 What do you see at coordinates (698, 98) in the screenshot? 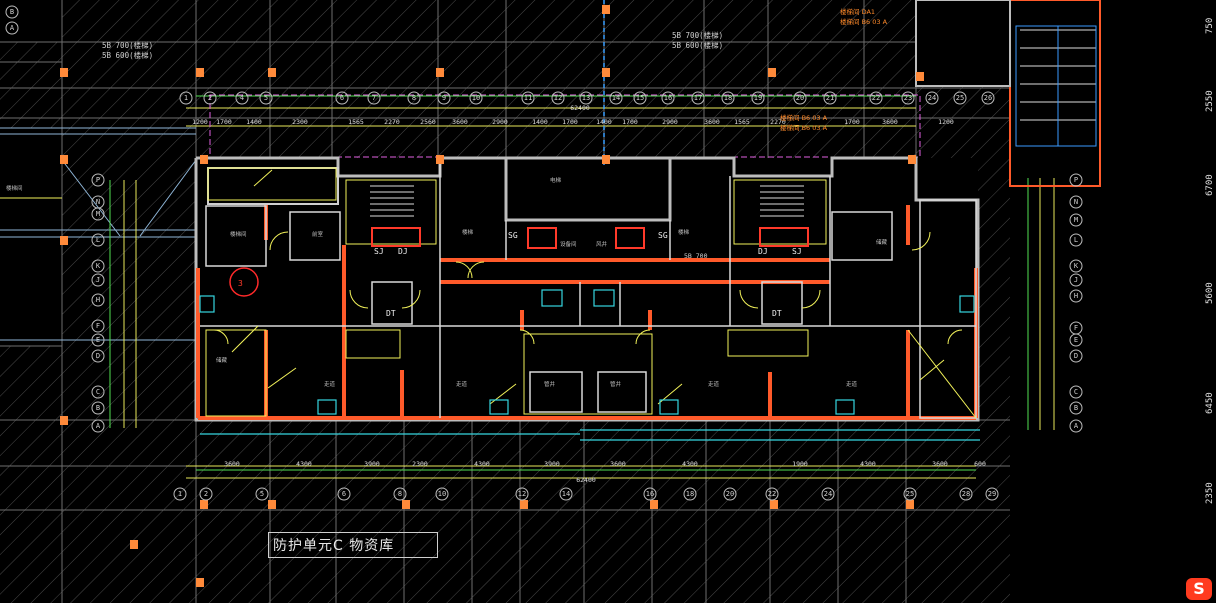
I see `svg-text: 17` at bounding box center [698, 98].